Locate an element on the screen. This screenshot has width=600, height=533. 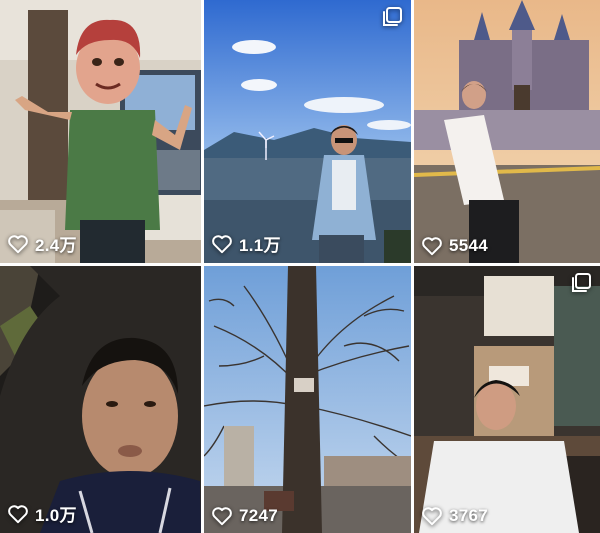
like-count-text: 1.0万 is located at coordinates (56, 515).